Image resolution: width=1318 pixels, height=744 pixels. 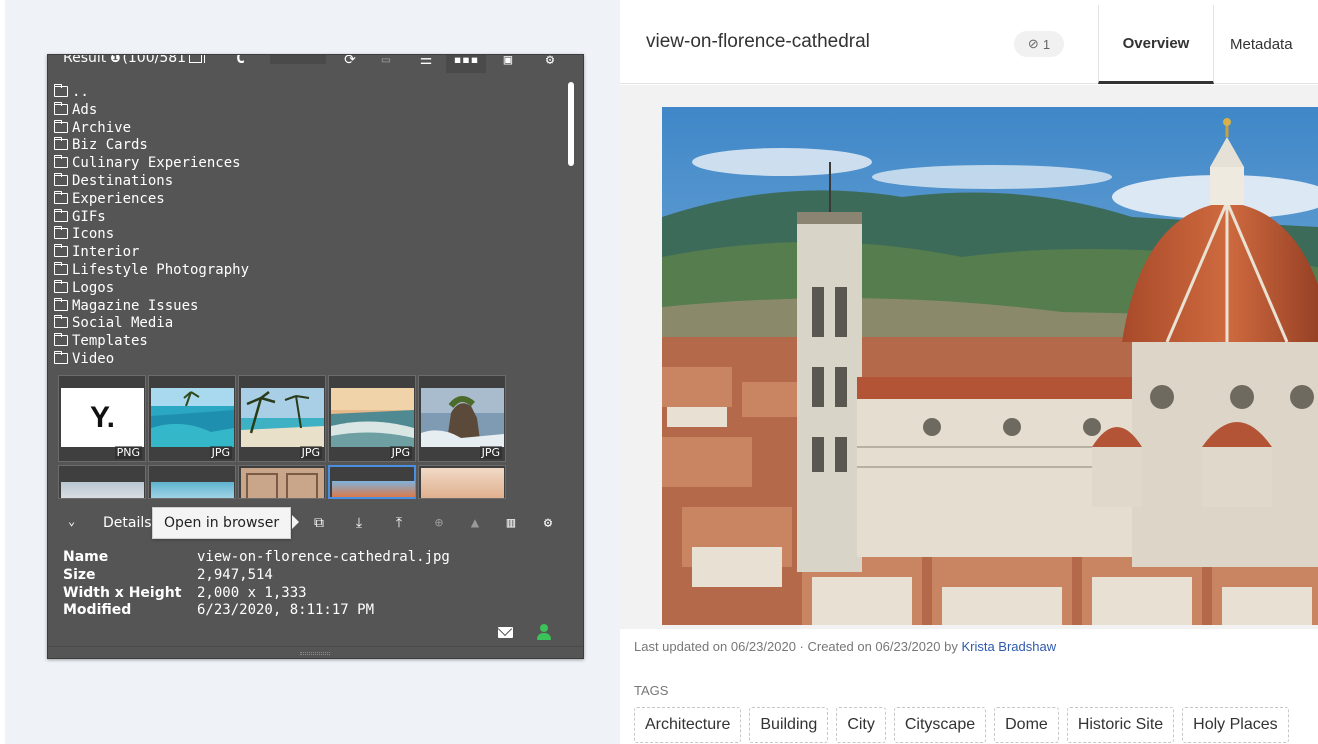 I want to click on folder-item: Interior, so click(x=151, y=253).